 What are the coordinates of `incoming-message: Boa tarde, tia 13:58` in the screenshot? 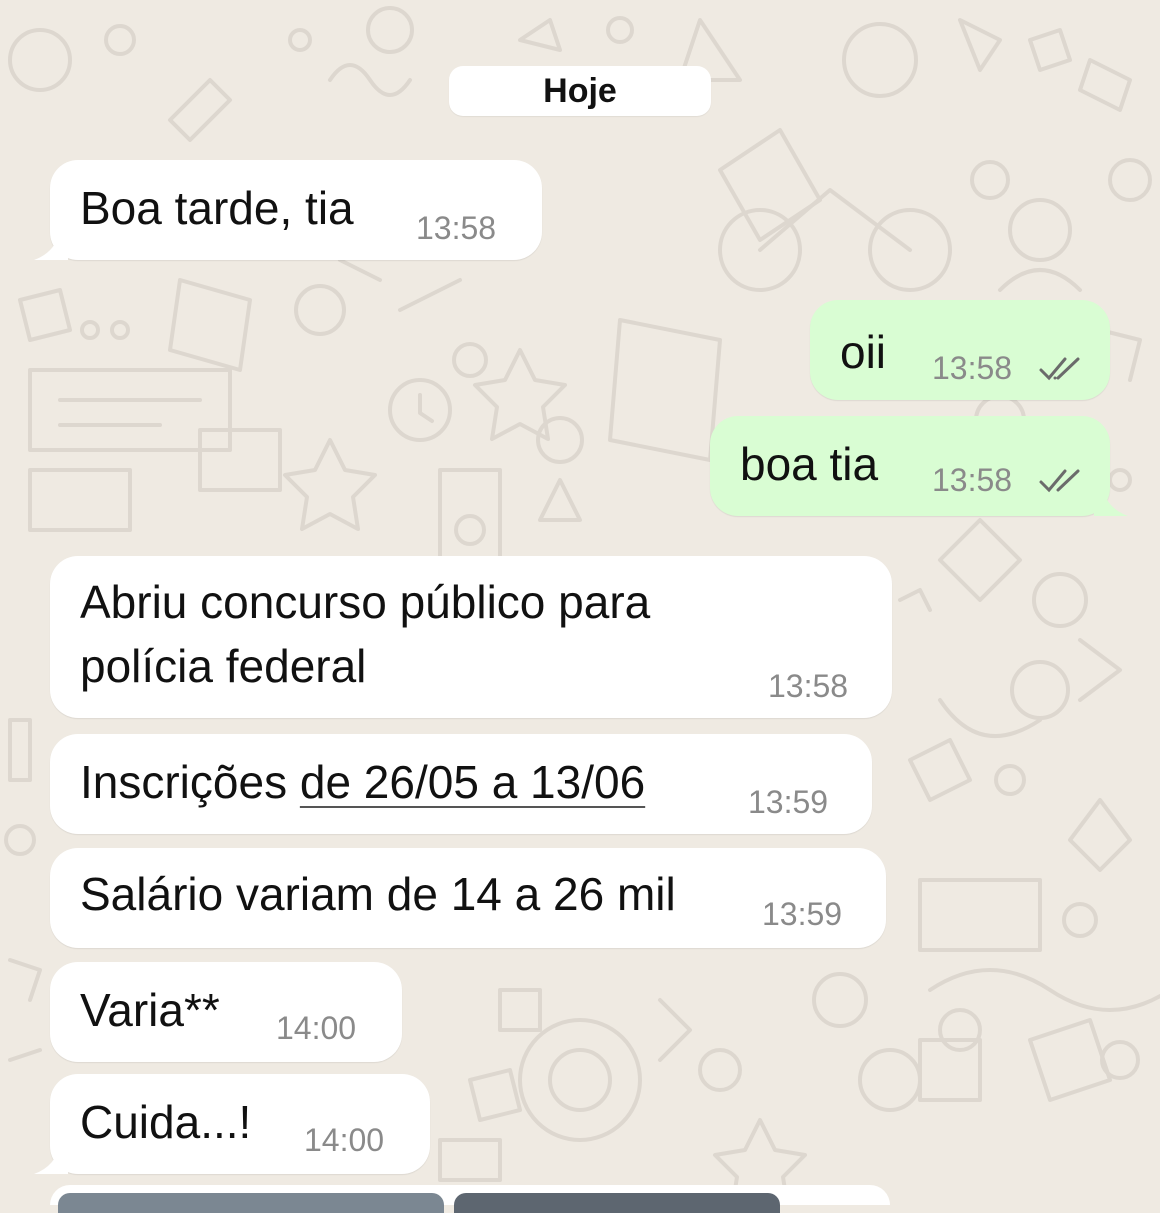 It's located at (288, 210).